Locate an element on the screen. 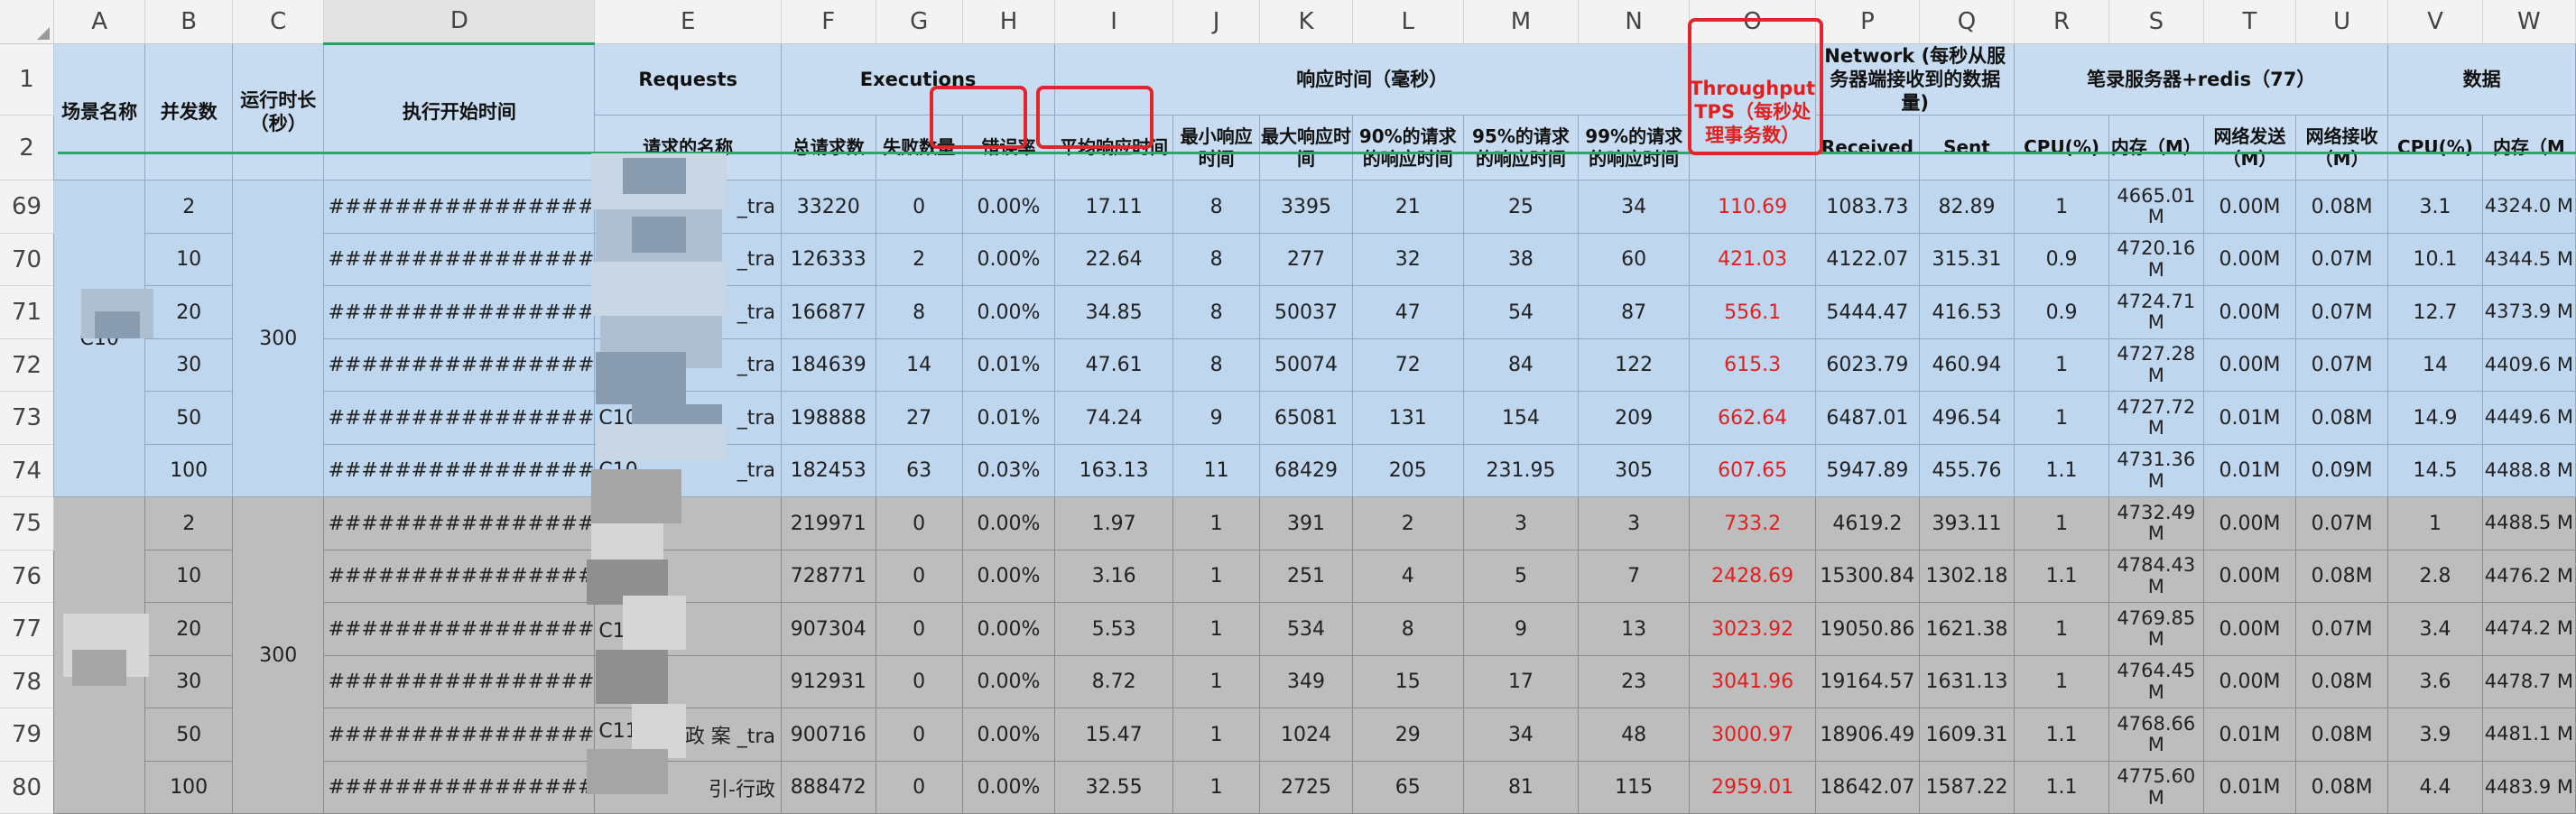  error-rate-cell: 0.03% is located at coordinates (1009, 471).